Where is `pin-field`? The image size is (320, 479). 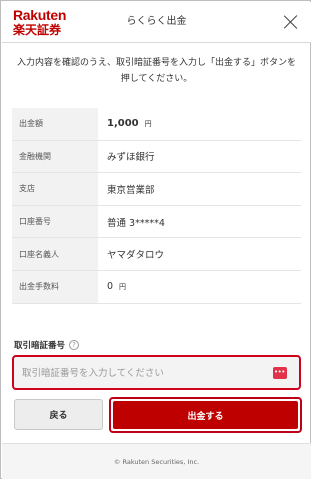
pin-field is located at coordinates (156, 372).